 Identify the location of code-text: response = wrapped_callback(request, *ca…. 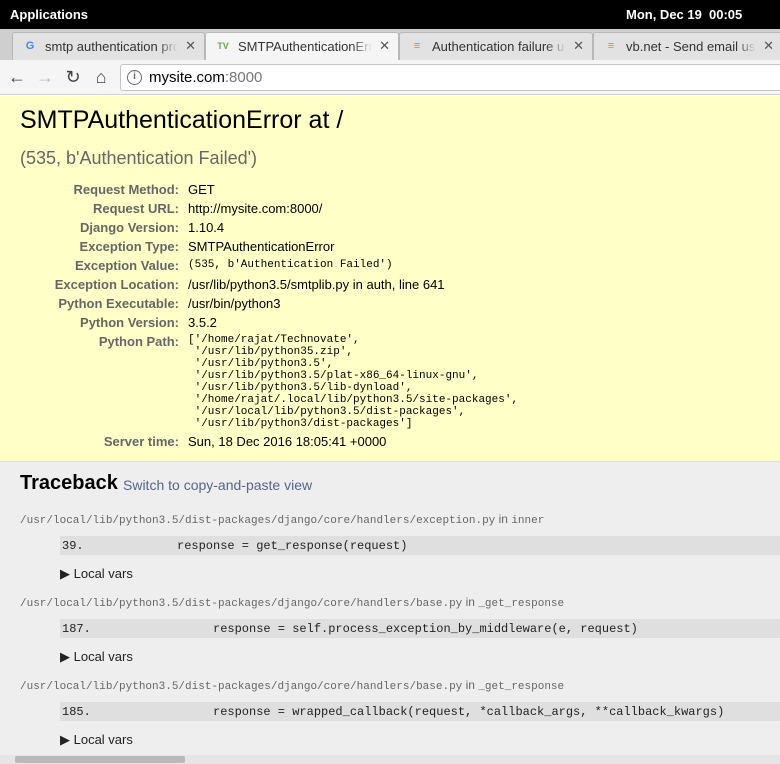
(469, 712).